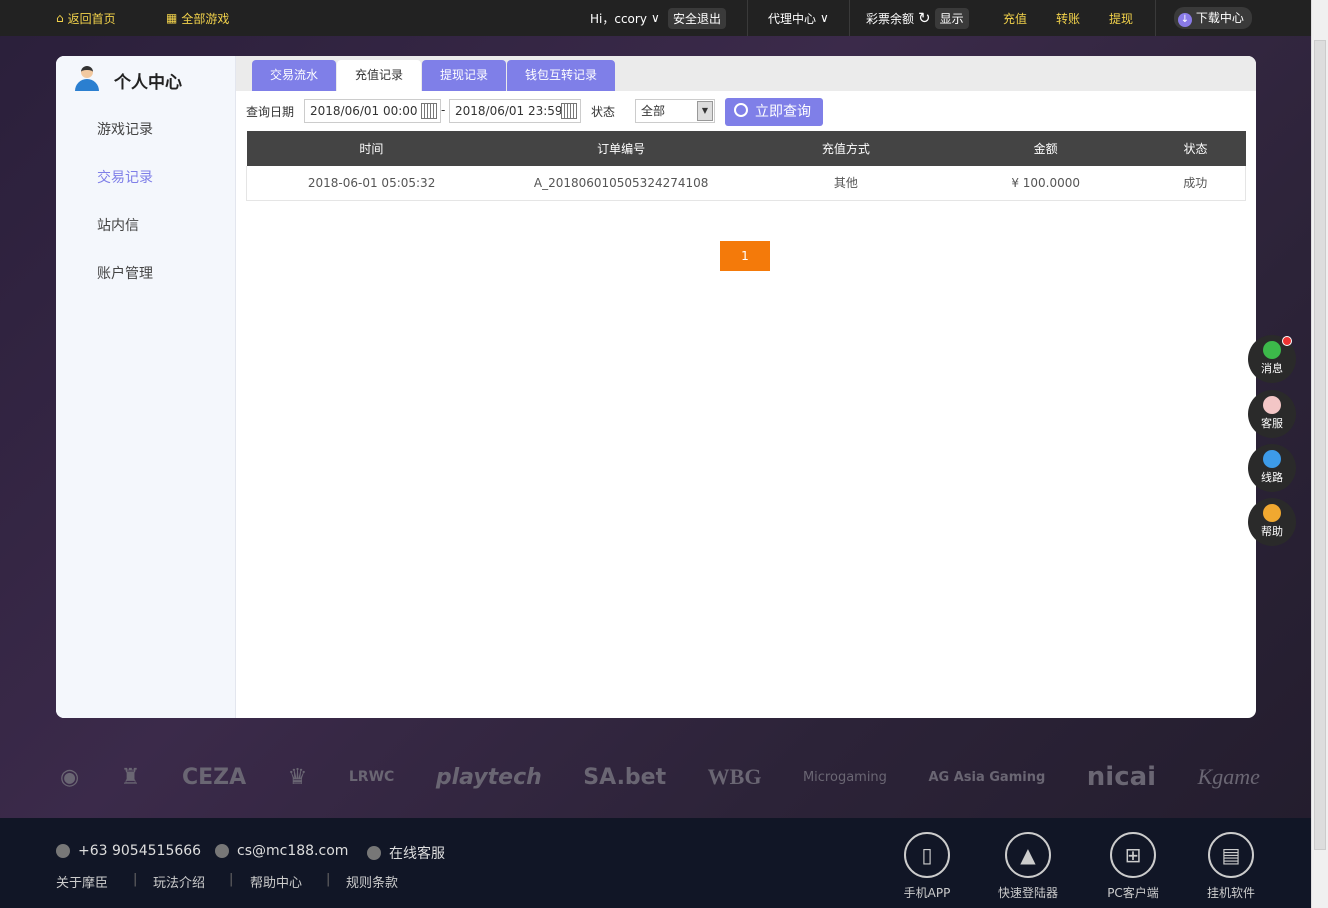  I want to click on download-center-button: ↓ 下载中心, so click(1213, 18).